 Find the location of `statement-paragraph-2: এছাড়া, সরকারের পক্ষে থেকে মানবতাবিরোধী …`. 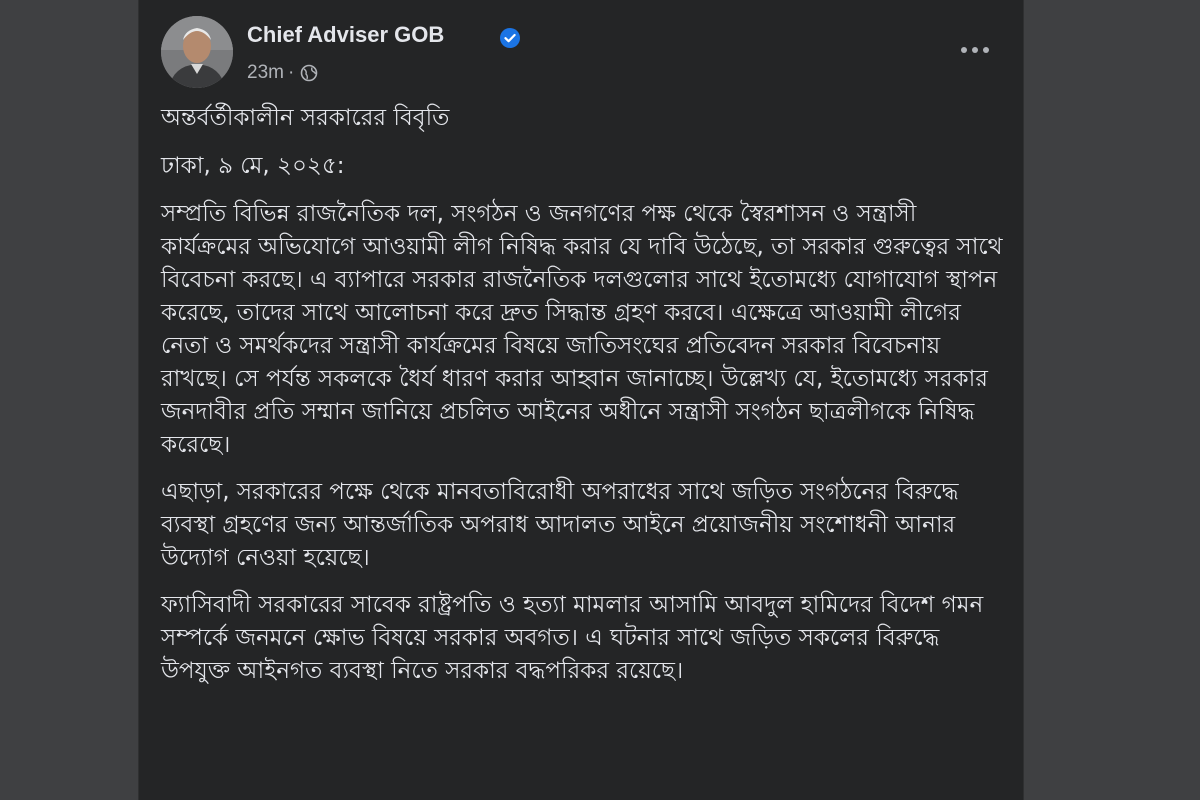

statement-paragraph-2: এছাড়া, সরকারের পক্ষে থেকে মানবতাবিরোধী … is located at coordinates (560, 525).